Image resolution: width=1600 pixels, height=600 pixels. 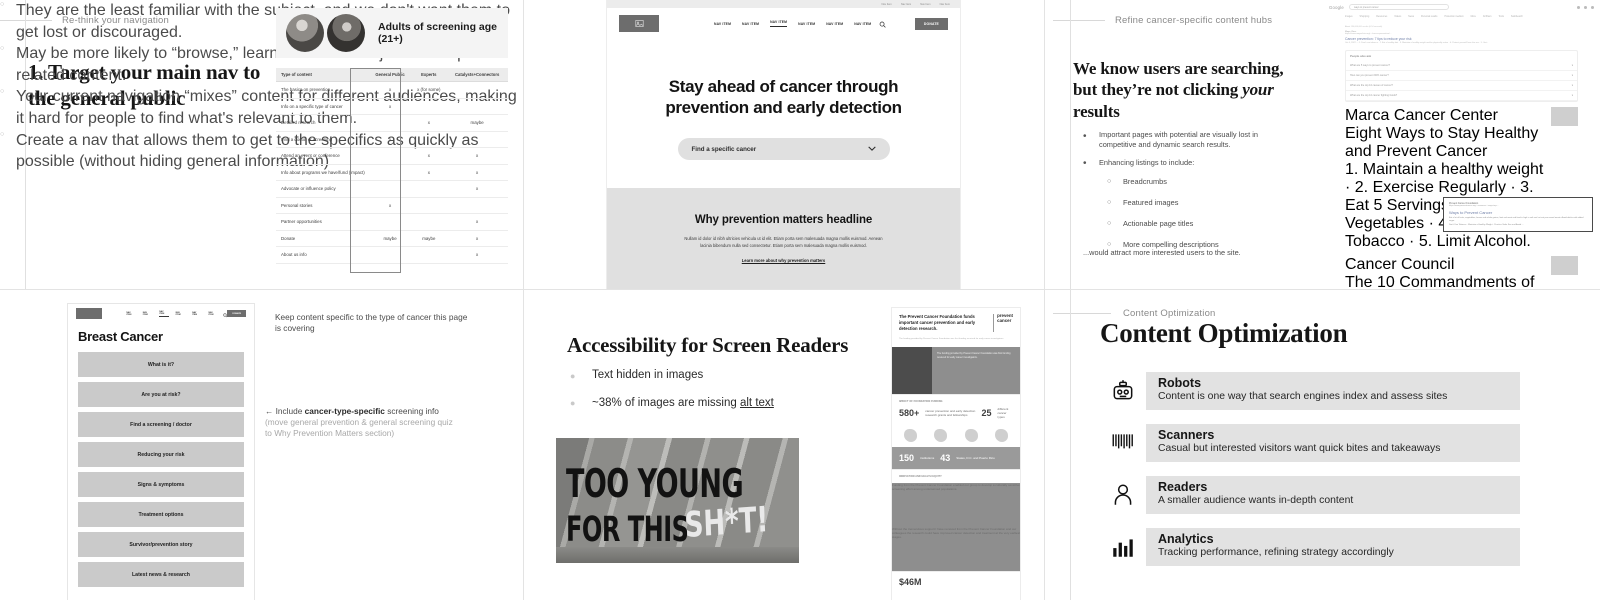 I want to click on search-tab: Videos, so click(x=1397, y=17).